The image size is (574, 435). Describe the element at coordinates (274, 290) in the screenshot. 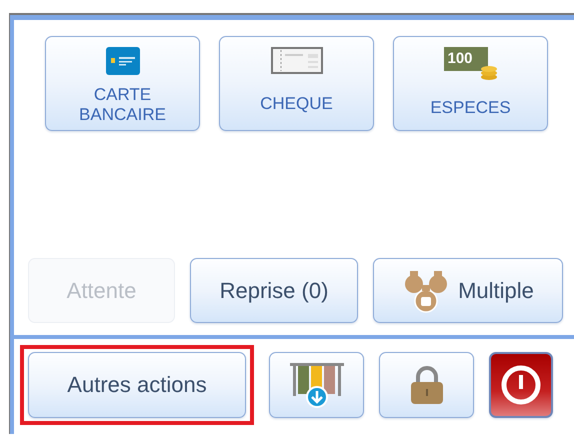

I see `action-button: Reprise (0)` at that location.